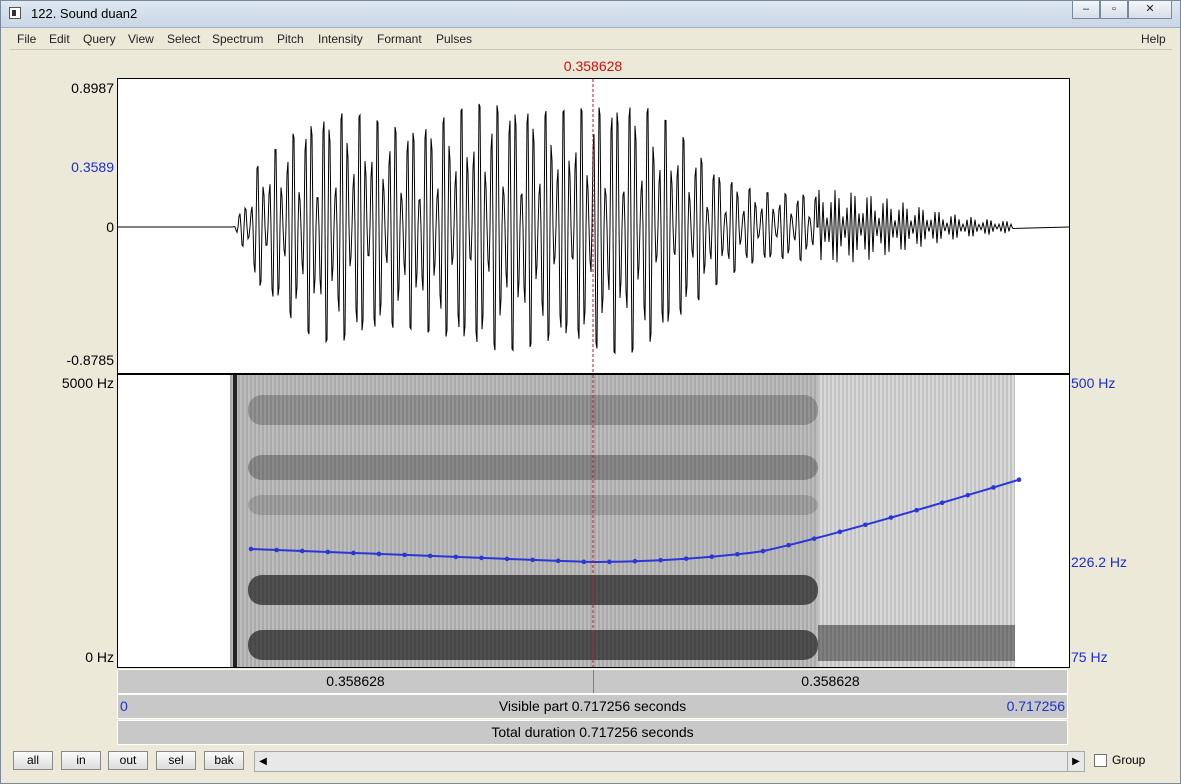 This screenshot has width=1181, height=784. I want to click on close-button: ✕, so click(1150, 10).